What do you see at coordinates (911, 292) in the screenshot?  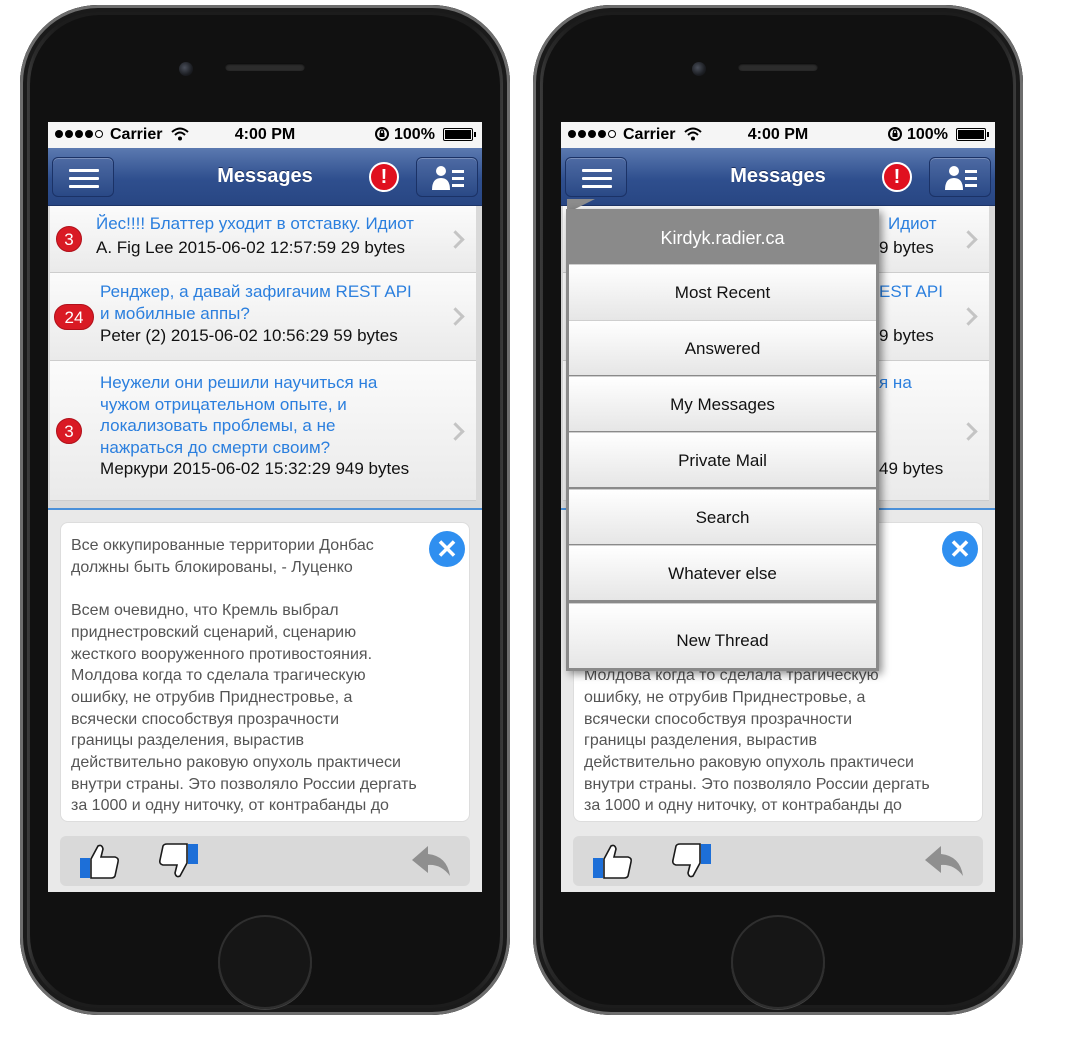 I see `message-subject: EST API` at bounding box center [911, 292].